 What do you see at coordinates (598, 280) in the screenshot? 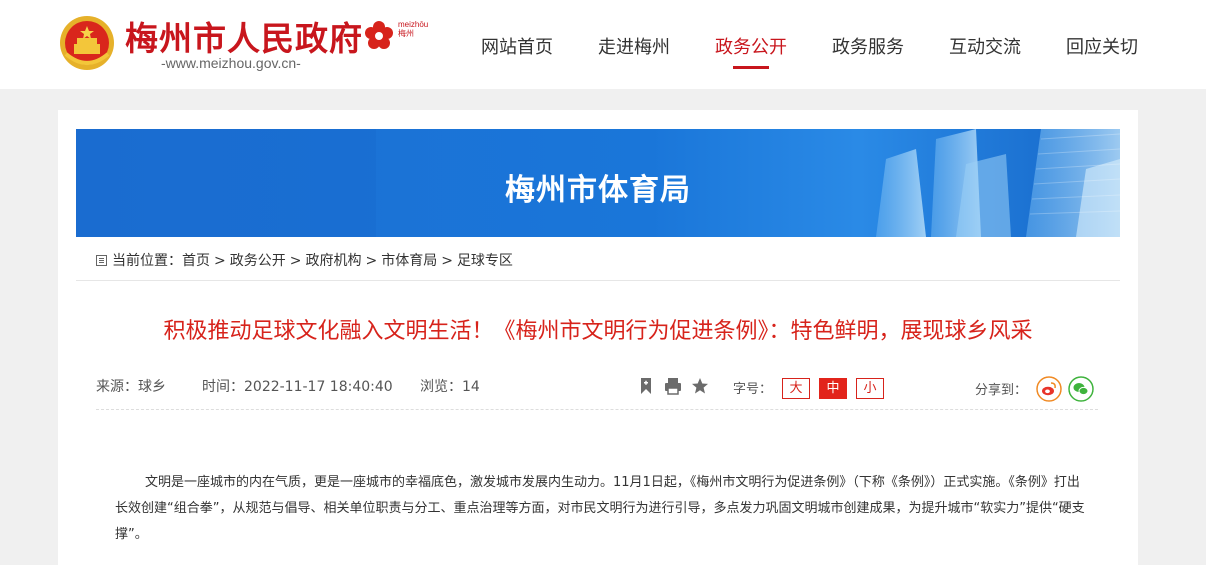
I see `breadcrumb-divider` at bounding box center [598, 280].